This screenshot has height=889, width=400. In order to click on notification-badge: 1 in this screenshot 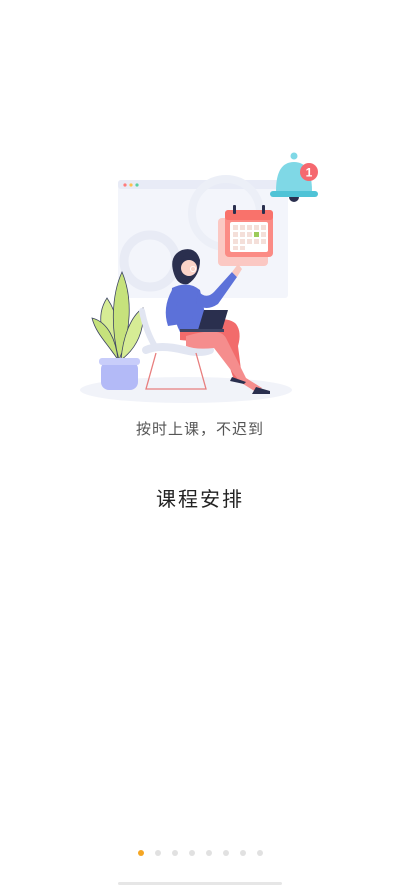, I will do `click(309, 172)`.